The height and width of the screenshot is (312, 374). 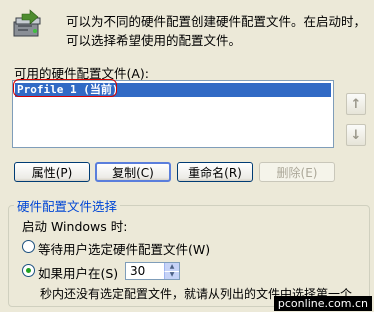 What do you see at coordinates (297, 172) in the screenshot?
I see `delete-button: 删除(E)` at bounding box center [297, 172].